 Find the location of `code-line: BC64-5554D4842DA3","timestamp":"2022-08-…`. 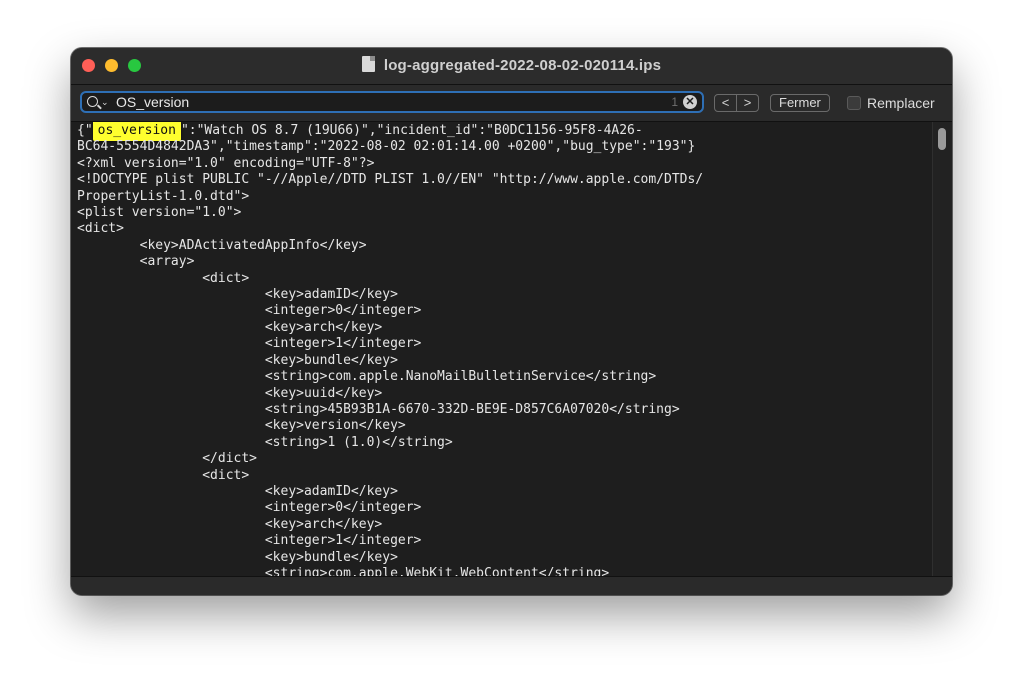

code-line: BC64-5554D4842DA3","timestamp":"2022-08-… is located at coordinates (386, 147).